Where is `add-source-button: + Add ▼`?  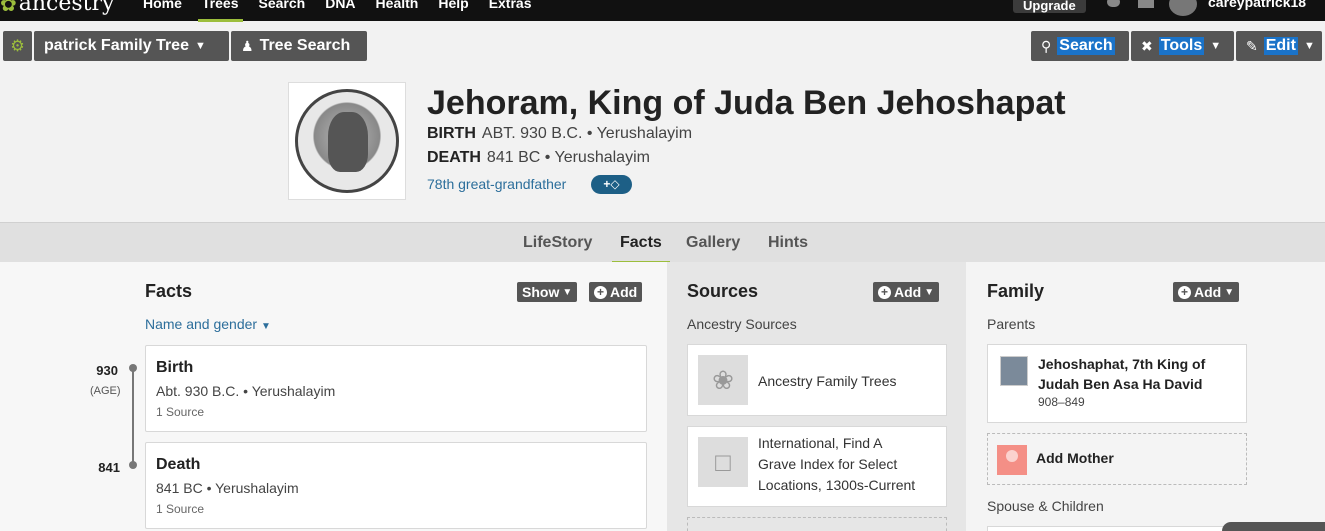
add-source-button: + Add ▼ is located at coordinates (906, 292).